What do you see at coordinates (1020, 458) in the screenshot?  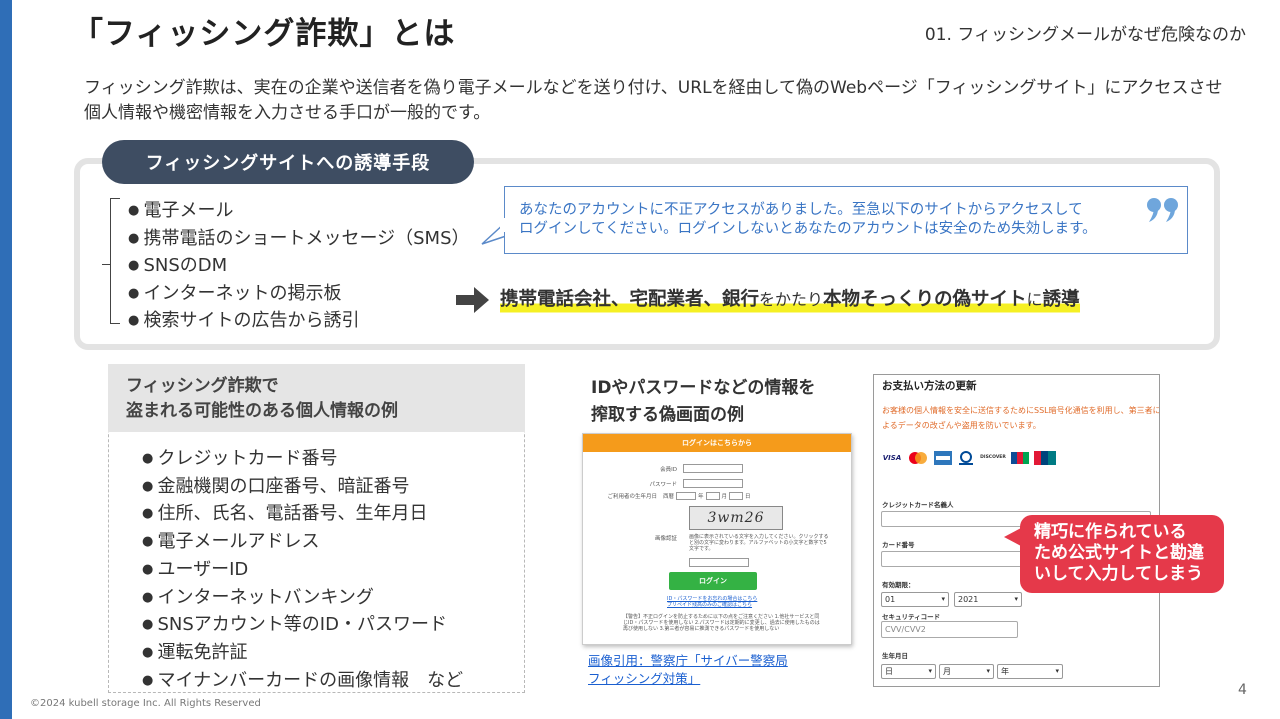 I see `jcb-icon` at bounding box center [1020, 458].